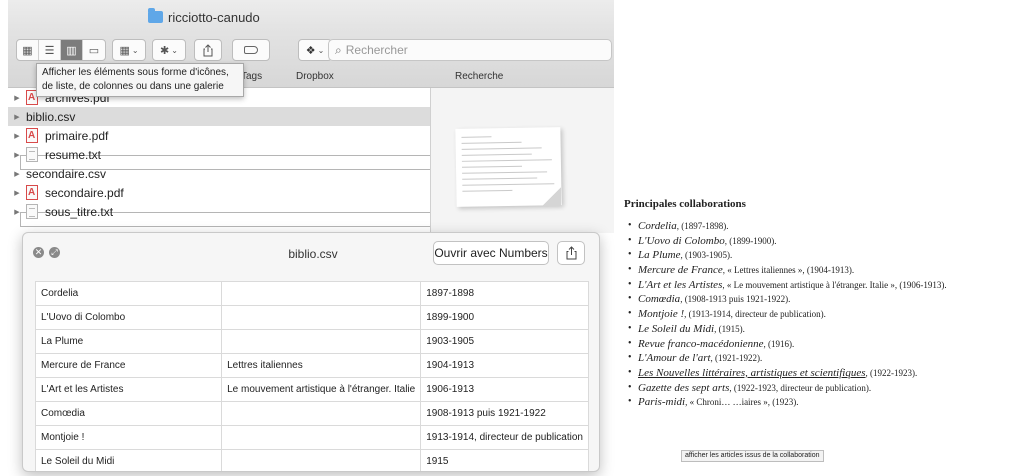  What do you see at coordinates (661, 314) in the screenshot?
I see `publication-title: Montjoie !` at bounding box center [661, 314].